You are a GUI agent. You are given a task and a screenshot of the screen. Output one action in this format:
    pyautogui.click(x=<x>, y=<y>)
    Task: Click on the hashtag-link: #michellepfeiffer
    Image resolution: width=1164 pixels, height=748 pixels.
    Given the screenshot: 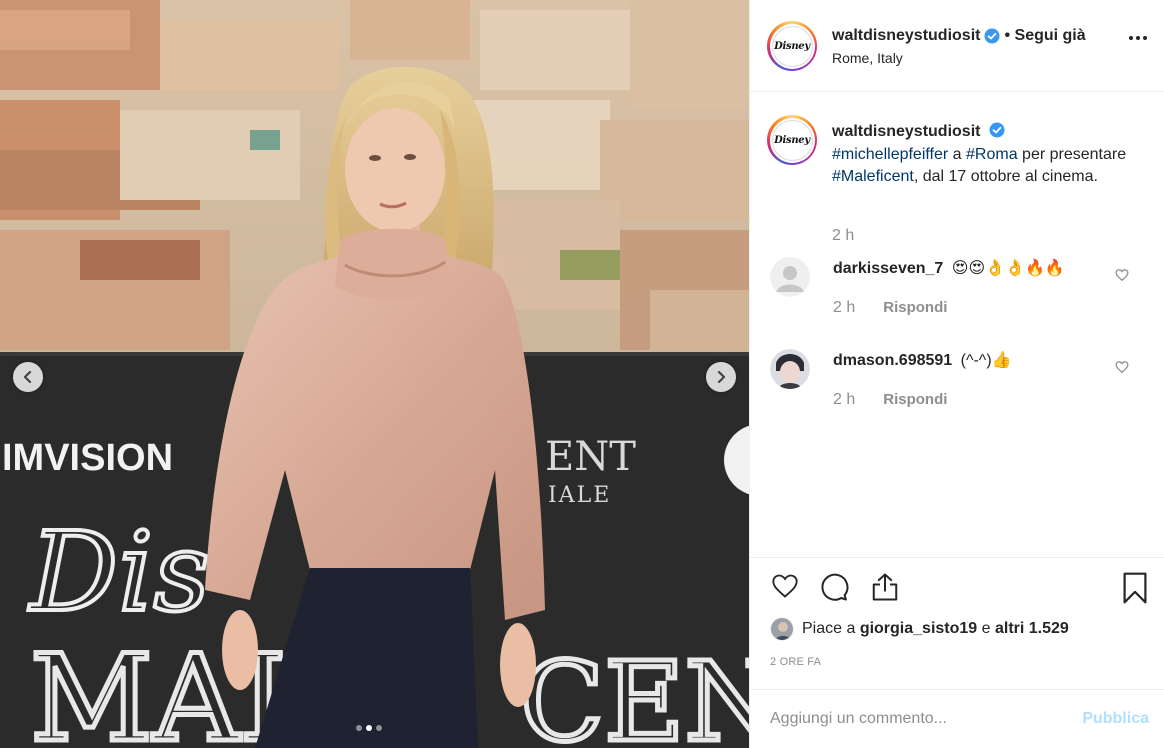 What is the action you would take?
    pyautogui.click(x=890, y=154)
    